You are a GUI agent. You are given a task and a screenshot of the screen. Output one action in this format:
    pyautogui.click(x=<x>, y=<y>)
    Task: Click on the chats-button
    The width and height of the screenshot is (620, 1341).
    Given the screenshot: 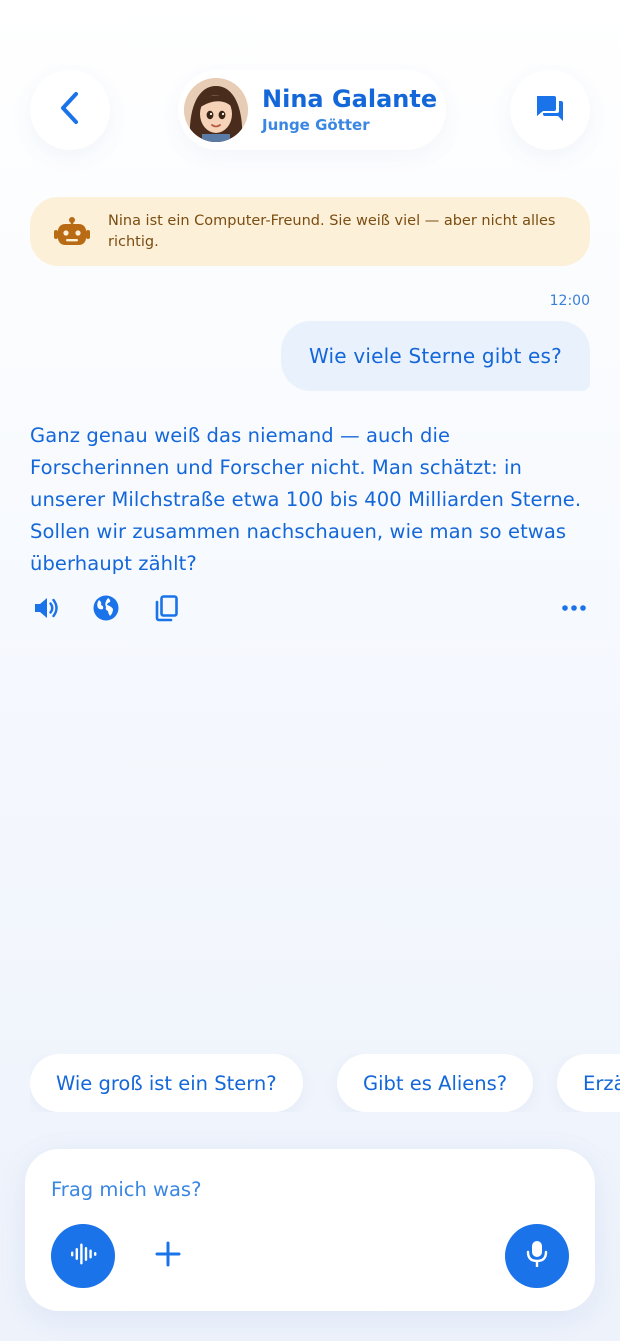 What is the action you would take?
    pyautogui.click(x=550, y=110)
    